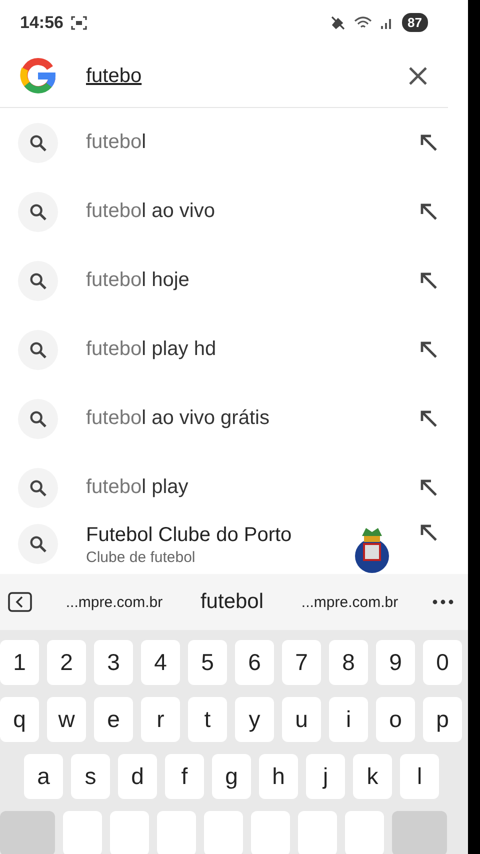  What do you see at coordinates (443, 602) in the screenshot?
I see `more-icon` at bounding box center [443, 602].